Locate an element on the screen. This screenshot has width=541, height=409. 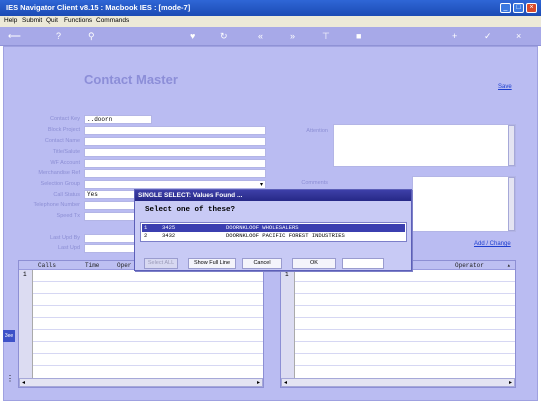
contact-name-field is located at coordinates (175, 141).